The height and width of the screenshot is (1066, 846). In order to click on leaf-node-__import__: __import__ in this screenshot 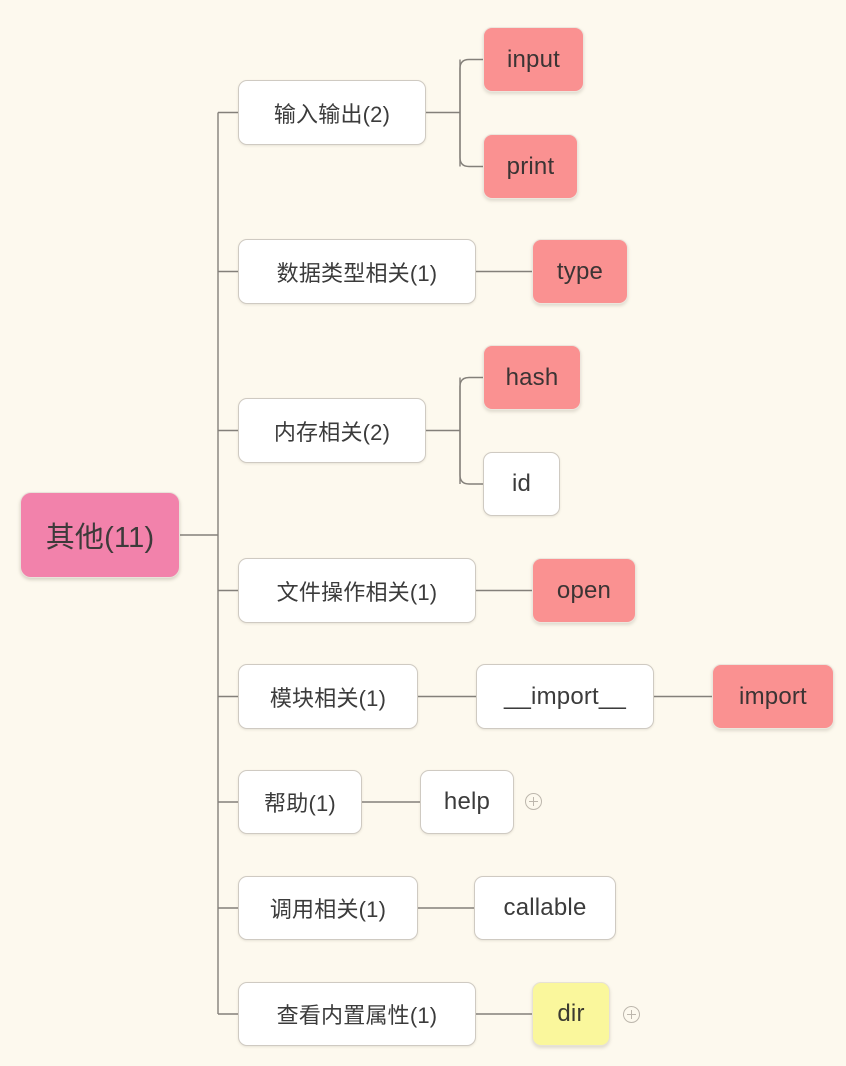, I will do `click(565, 696)`.